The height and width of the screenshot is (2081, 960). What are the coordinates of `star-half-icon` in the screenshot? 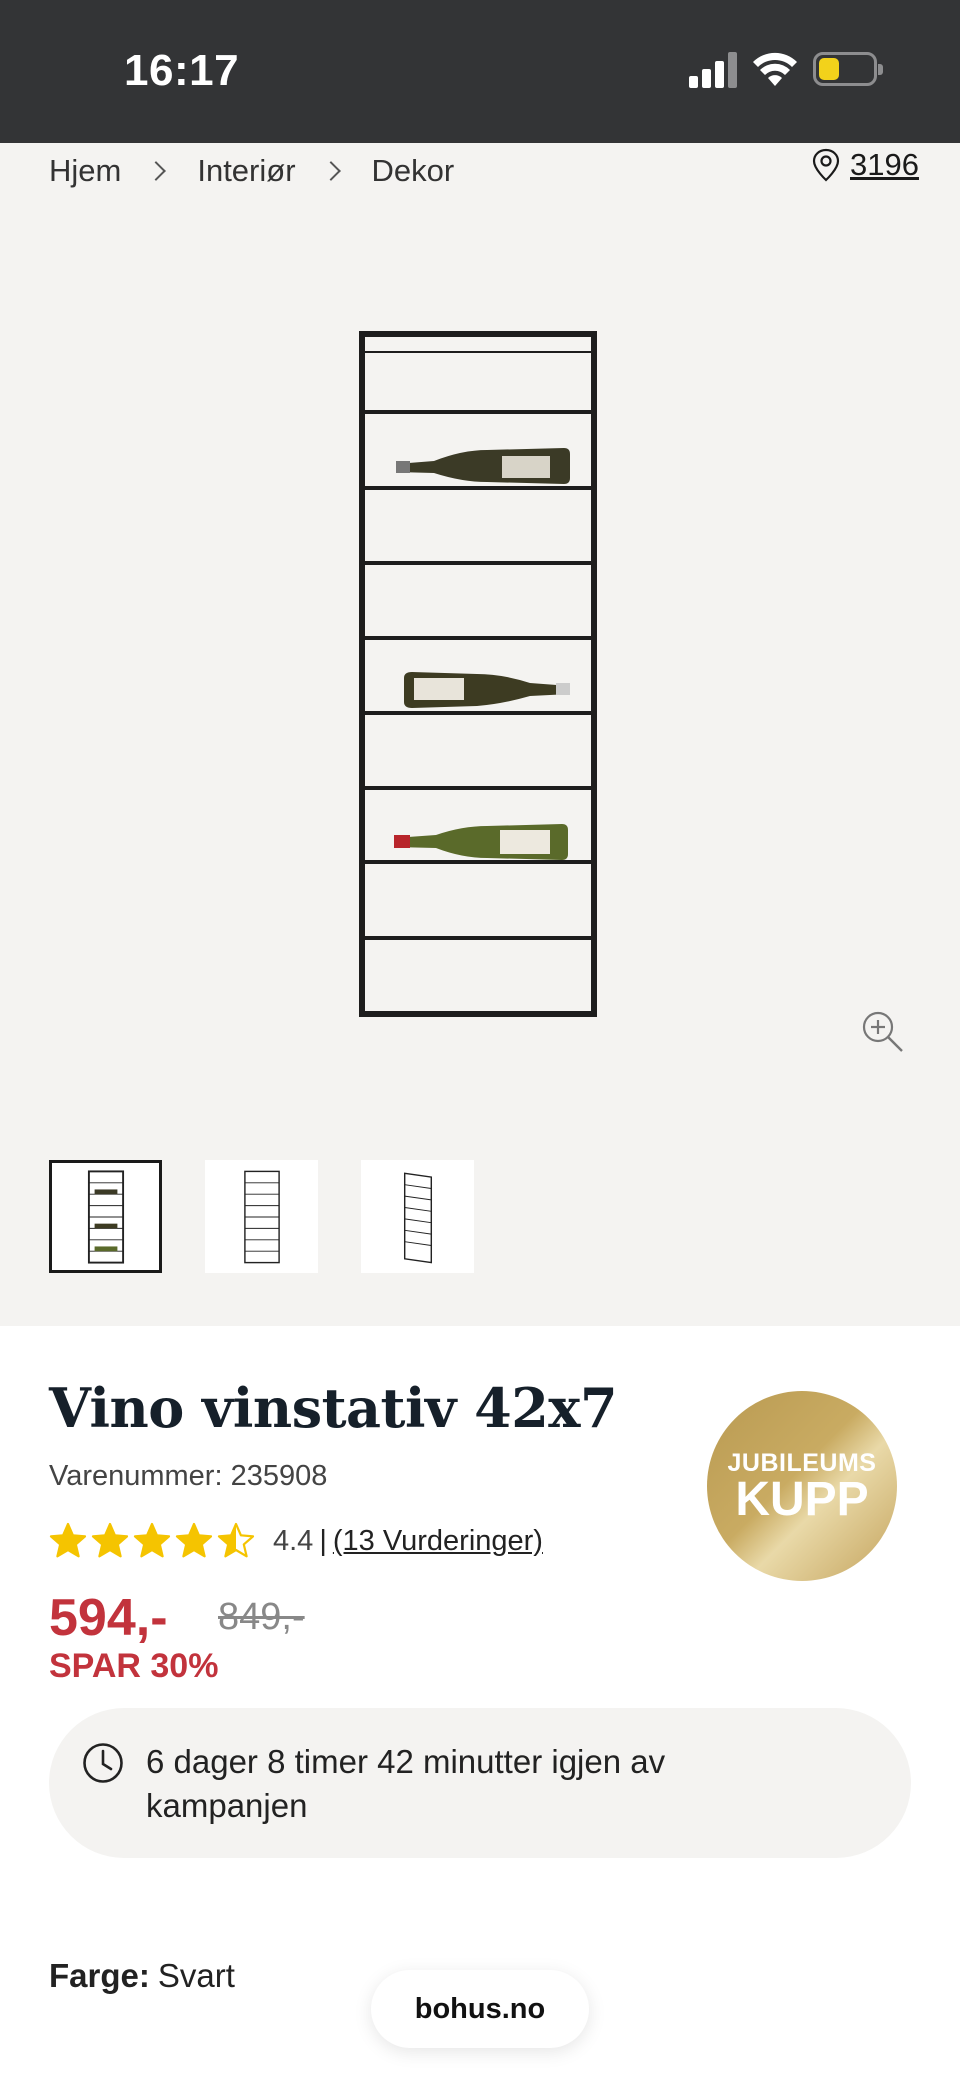 It's located at (236, 1540).